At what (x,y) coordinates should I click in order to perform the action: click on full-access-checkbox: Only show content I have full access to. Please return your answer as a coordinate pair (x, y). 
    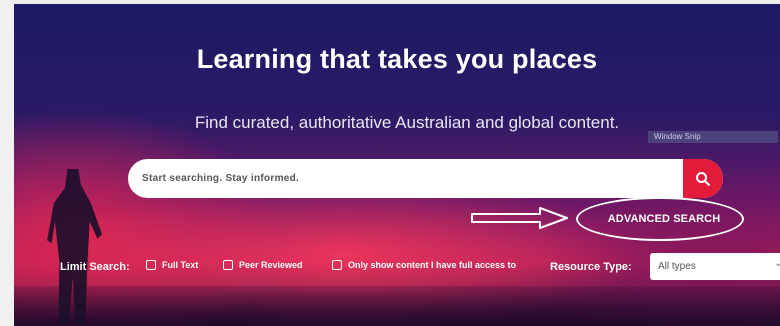
    Looking at the image, I should click on (424, 265).